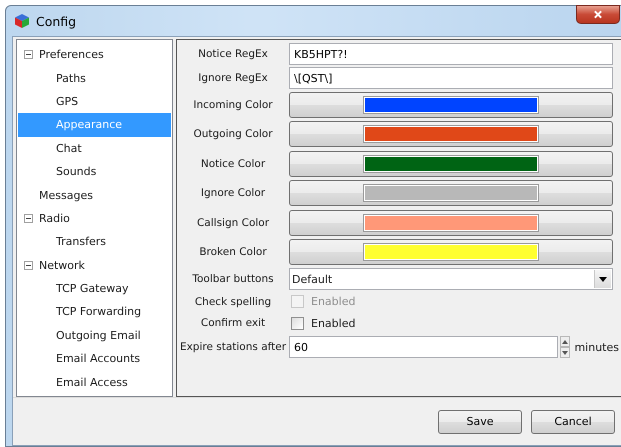  What do you see at coordinates (233, 279) in the screenshot?
I see `setting-label: Toolbar buttons` at bounding box center [233, 279].